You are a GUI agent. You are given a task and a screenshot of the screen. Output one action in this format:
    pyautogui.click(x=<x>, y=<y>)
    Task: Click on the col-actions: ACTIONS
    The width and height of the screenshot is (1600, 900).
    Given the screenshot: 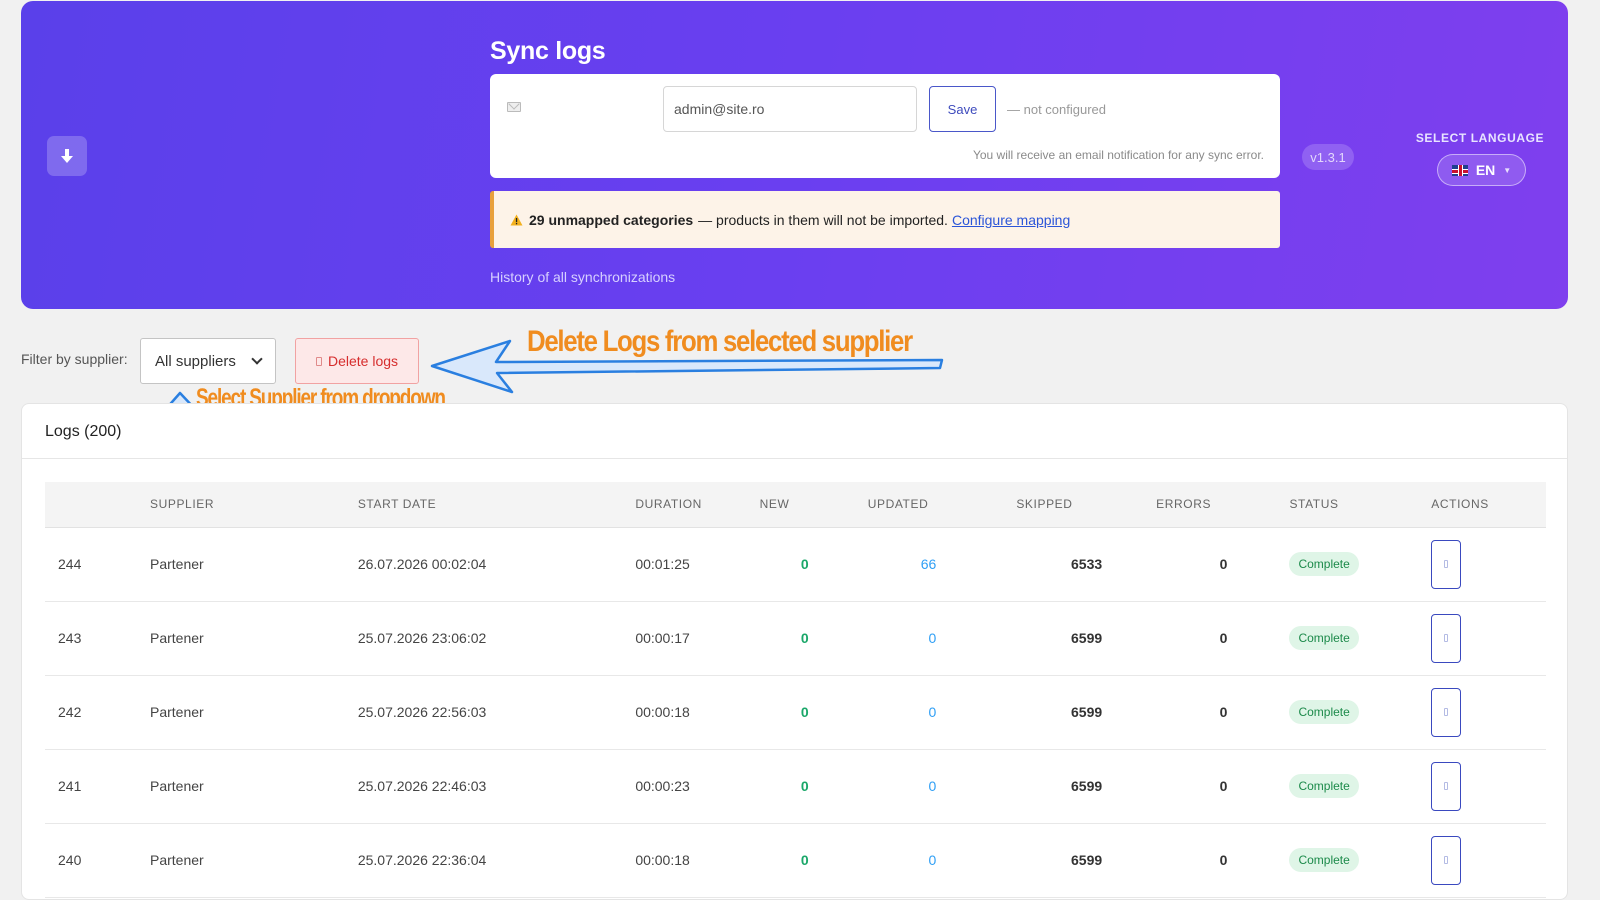 What is the action you would take?
    pyautogui.click(x=1488, y=505)
    